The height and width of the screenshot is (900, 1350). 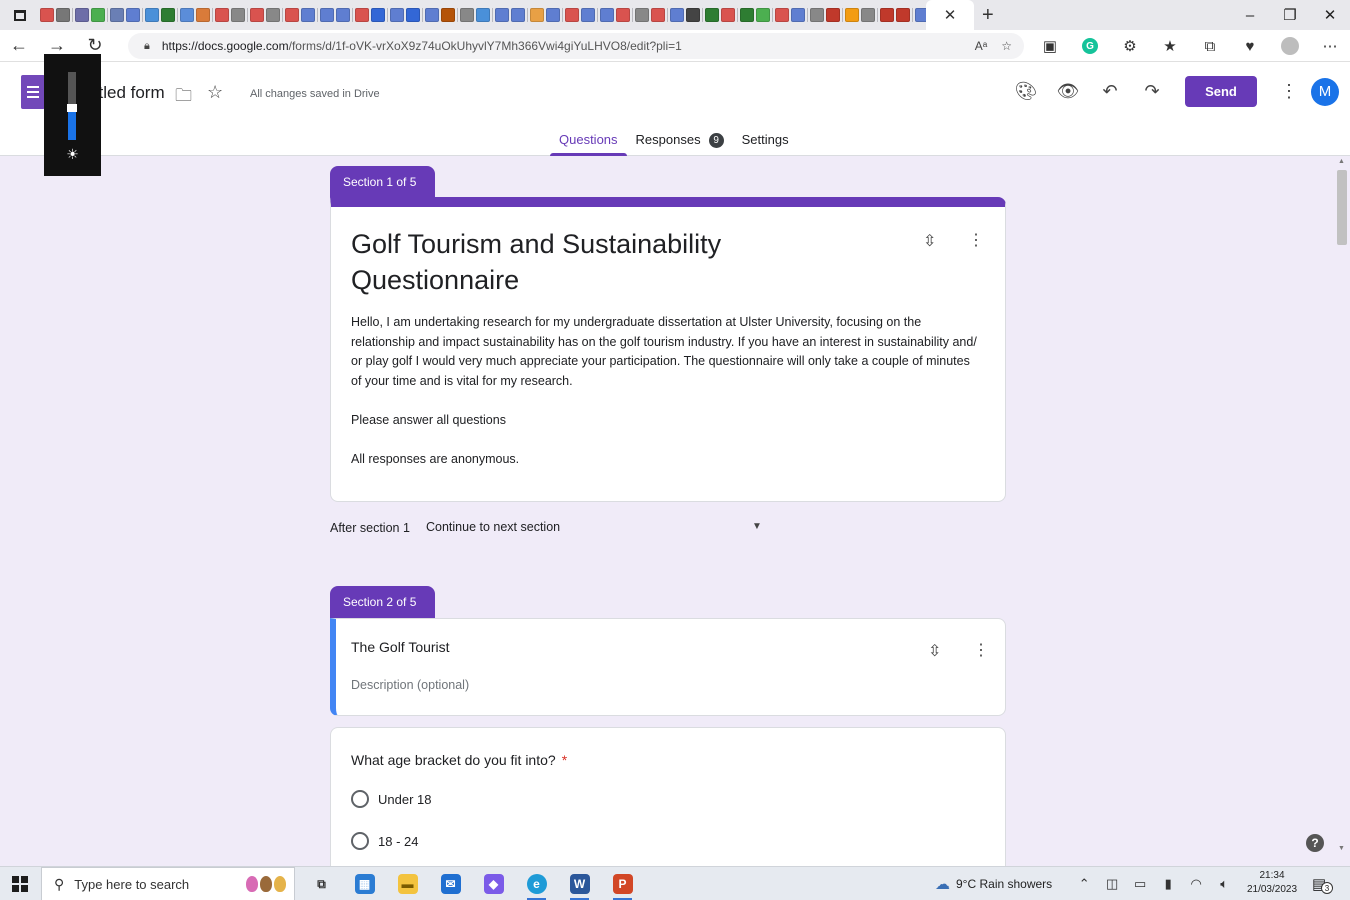 What do you see at coordinates (1341, 161) in the screenshot?
I see `scroll-up-arrow: ▲` at bounding box center [1341, 161].